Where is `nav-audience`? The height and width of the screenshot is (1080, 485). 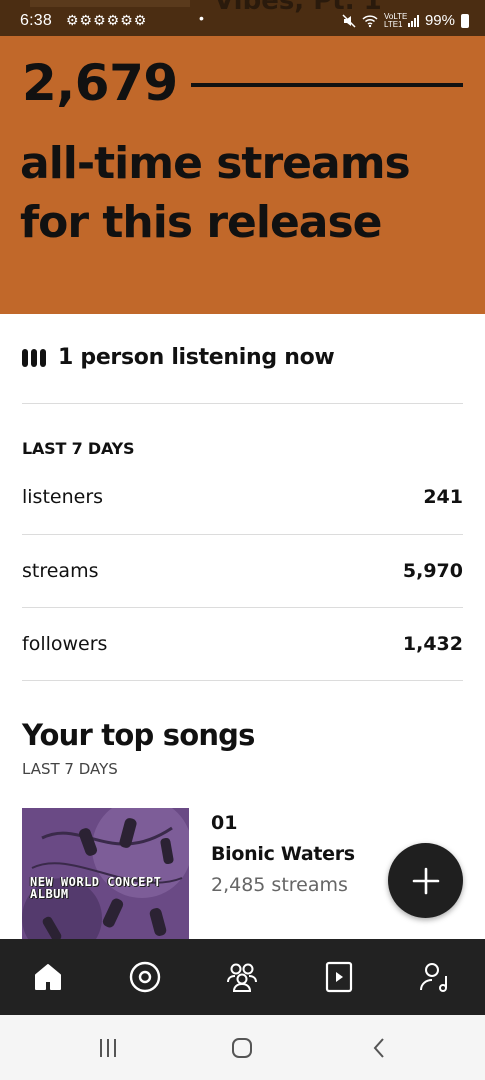 nav-audience is located at coordinates (242, 977).